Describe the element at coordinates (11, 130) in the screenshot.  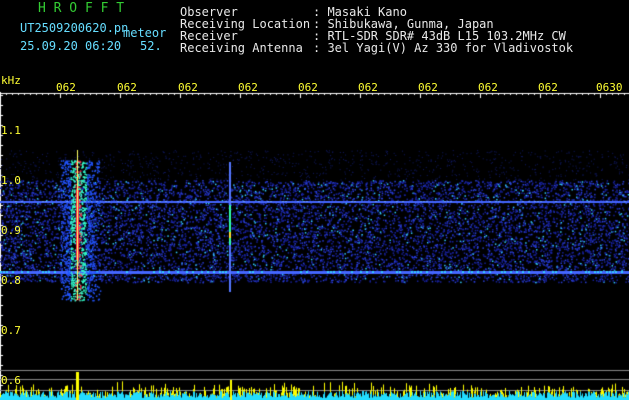
I see `y-tick-label: 1.1` at that location.